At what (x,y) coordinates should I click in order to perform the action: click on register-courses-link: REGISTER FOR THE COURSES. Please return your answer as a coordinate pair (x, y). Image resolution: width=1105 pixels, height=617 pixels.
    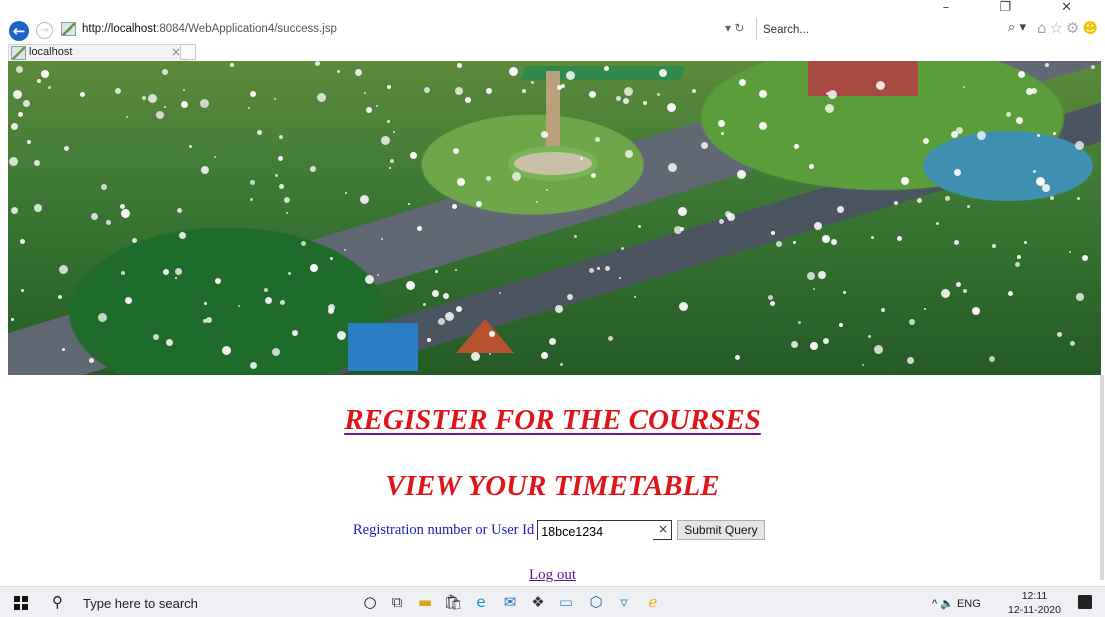
    Looking at the image, I should click on (552, 420).